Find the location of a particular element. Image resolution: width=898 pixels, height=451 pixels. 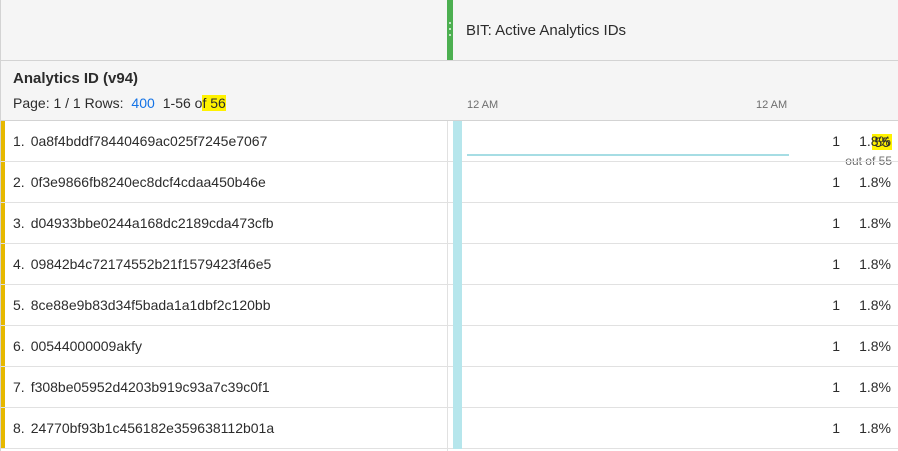

table-row: 6. 00544000009akfy 1 1.8% is located at coordinates (449, 346).